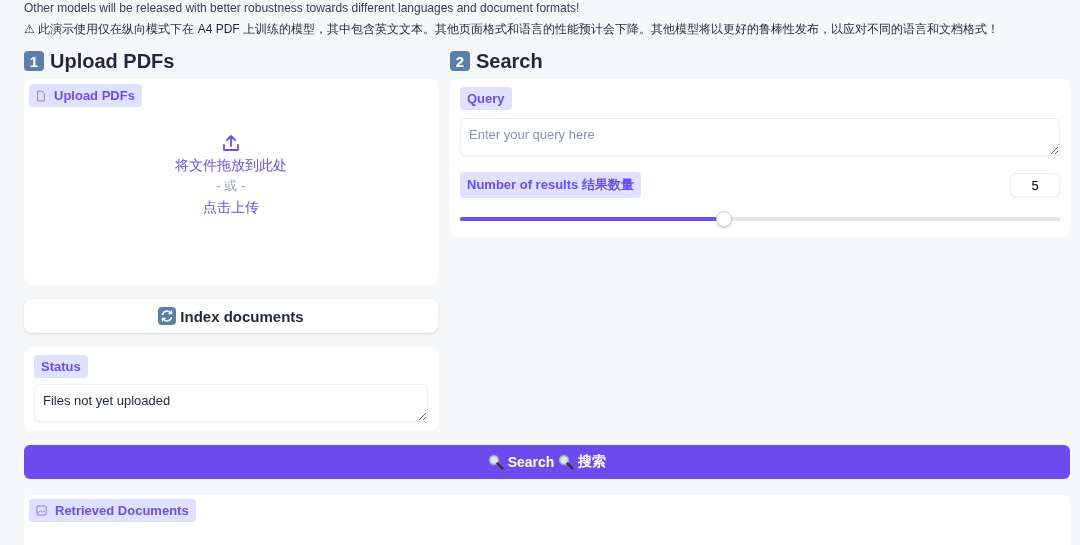  I want to click on query-field: Enter your query here, so click(760, 137).